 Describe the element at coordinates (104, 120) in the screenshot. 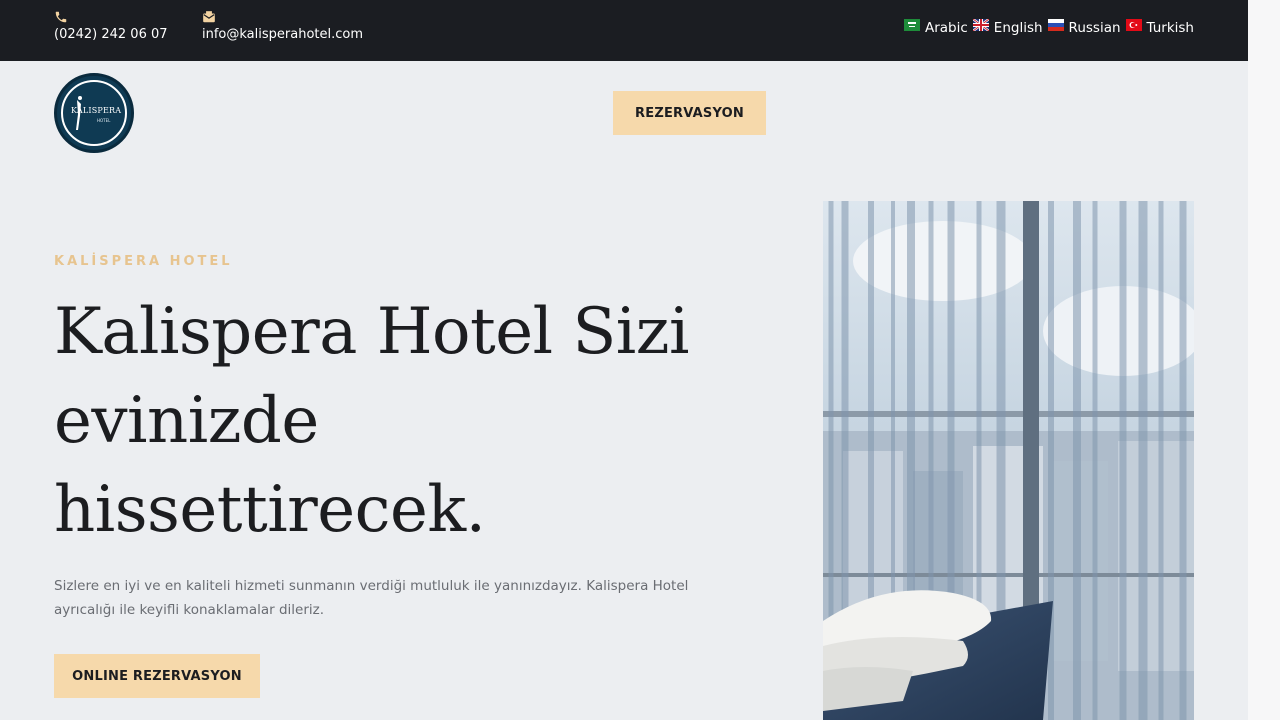

I see `logo-subtext: HOTEL` at that location.